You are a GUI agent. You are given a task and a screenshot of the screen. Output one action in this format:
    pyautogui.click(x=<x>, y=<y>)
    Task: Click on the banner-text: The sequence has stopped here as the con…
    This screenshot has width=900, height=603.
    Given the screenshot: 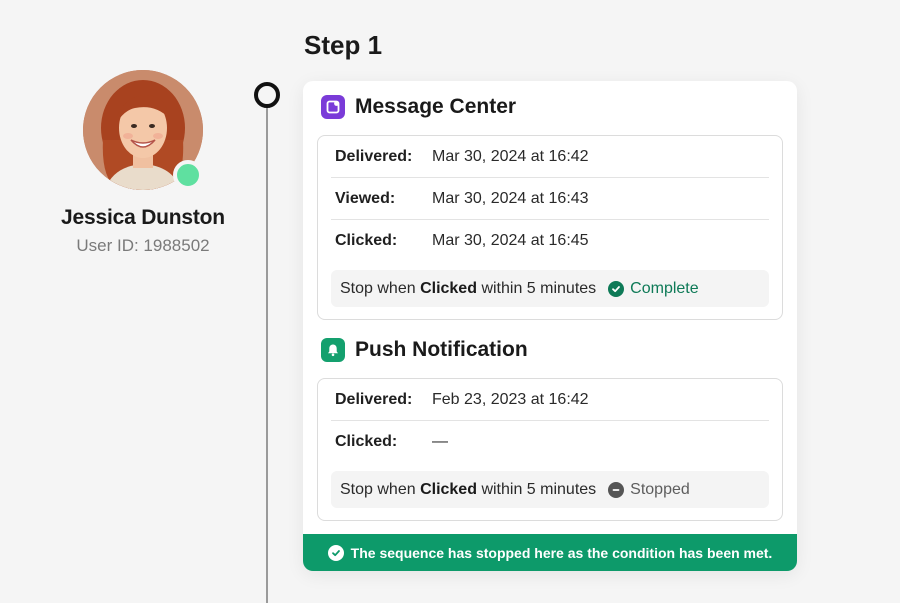 What is the action you would take?
    pyautogui.click(x=561, y=552)
    